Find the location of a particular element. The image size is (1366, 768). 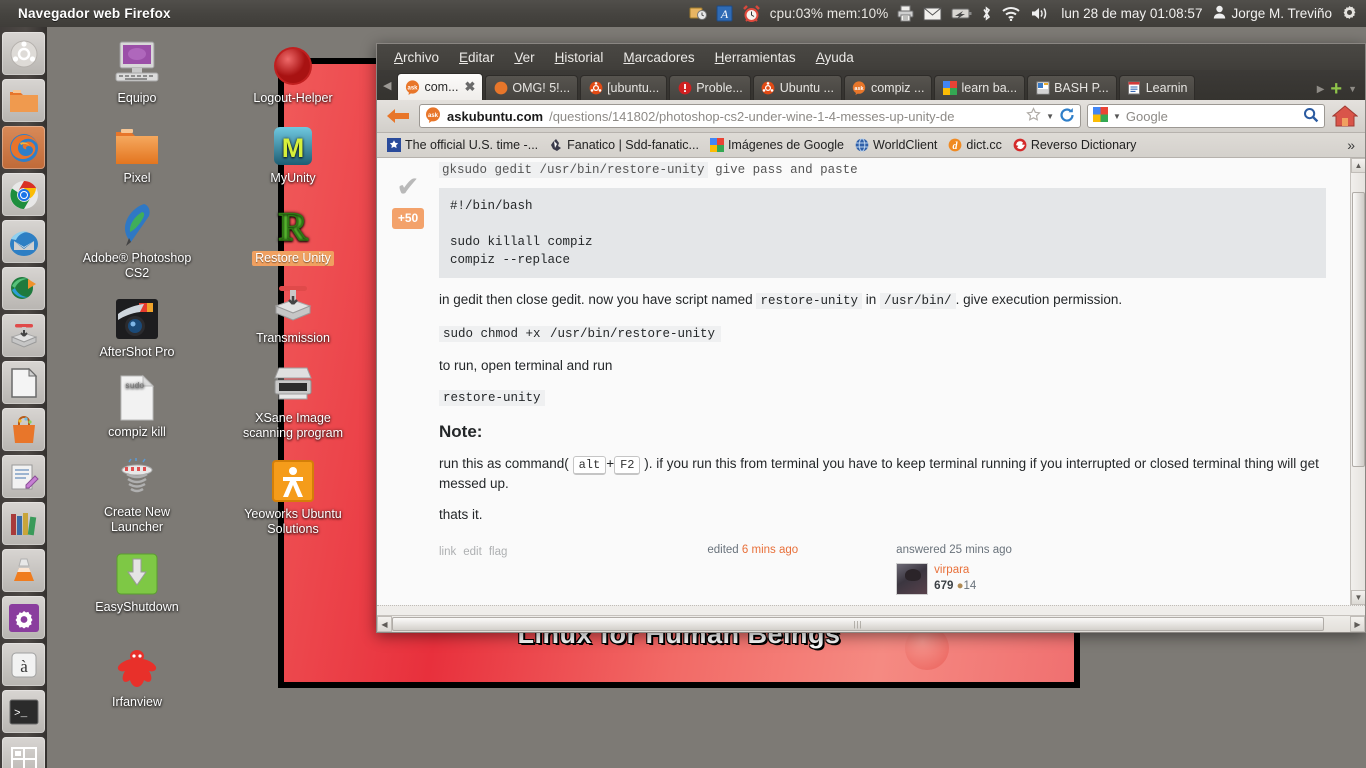

menu-historial: Historial is located at coordinates (579, 57).